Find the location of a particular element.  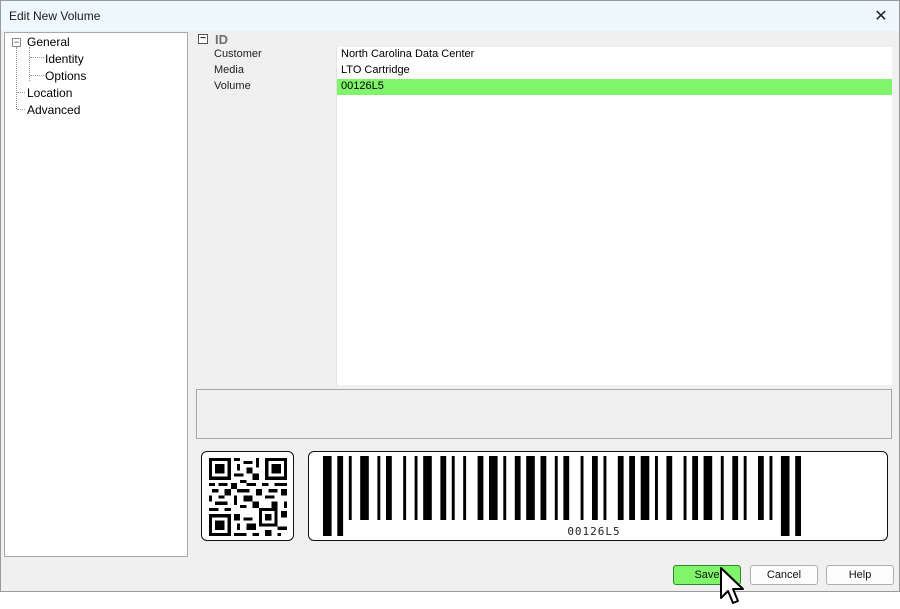

mouse-pointer-icon is located at coordinates (732, 585).